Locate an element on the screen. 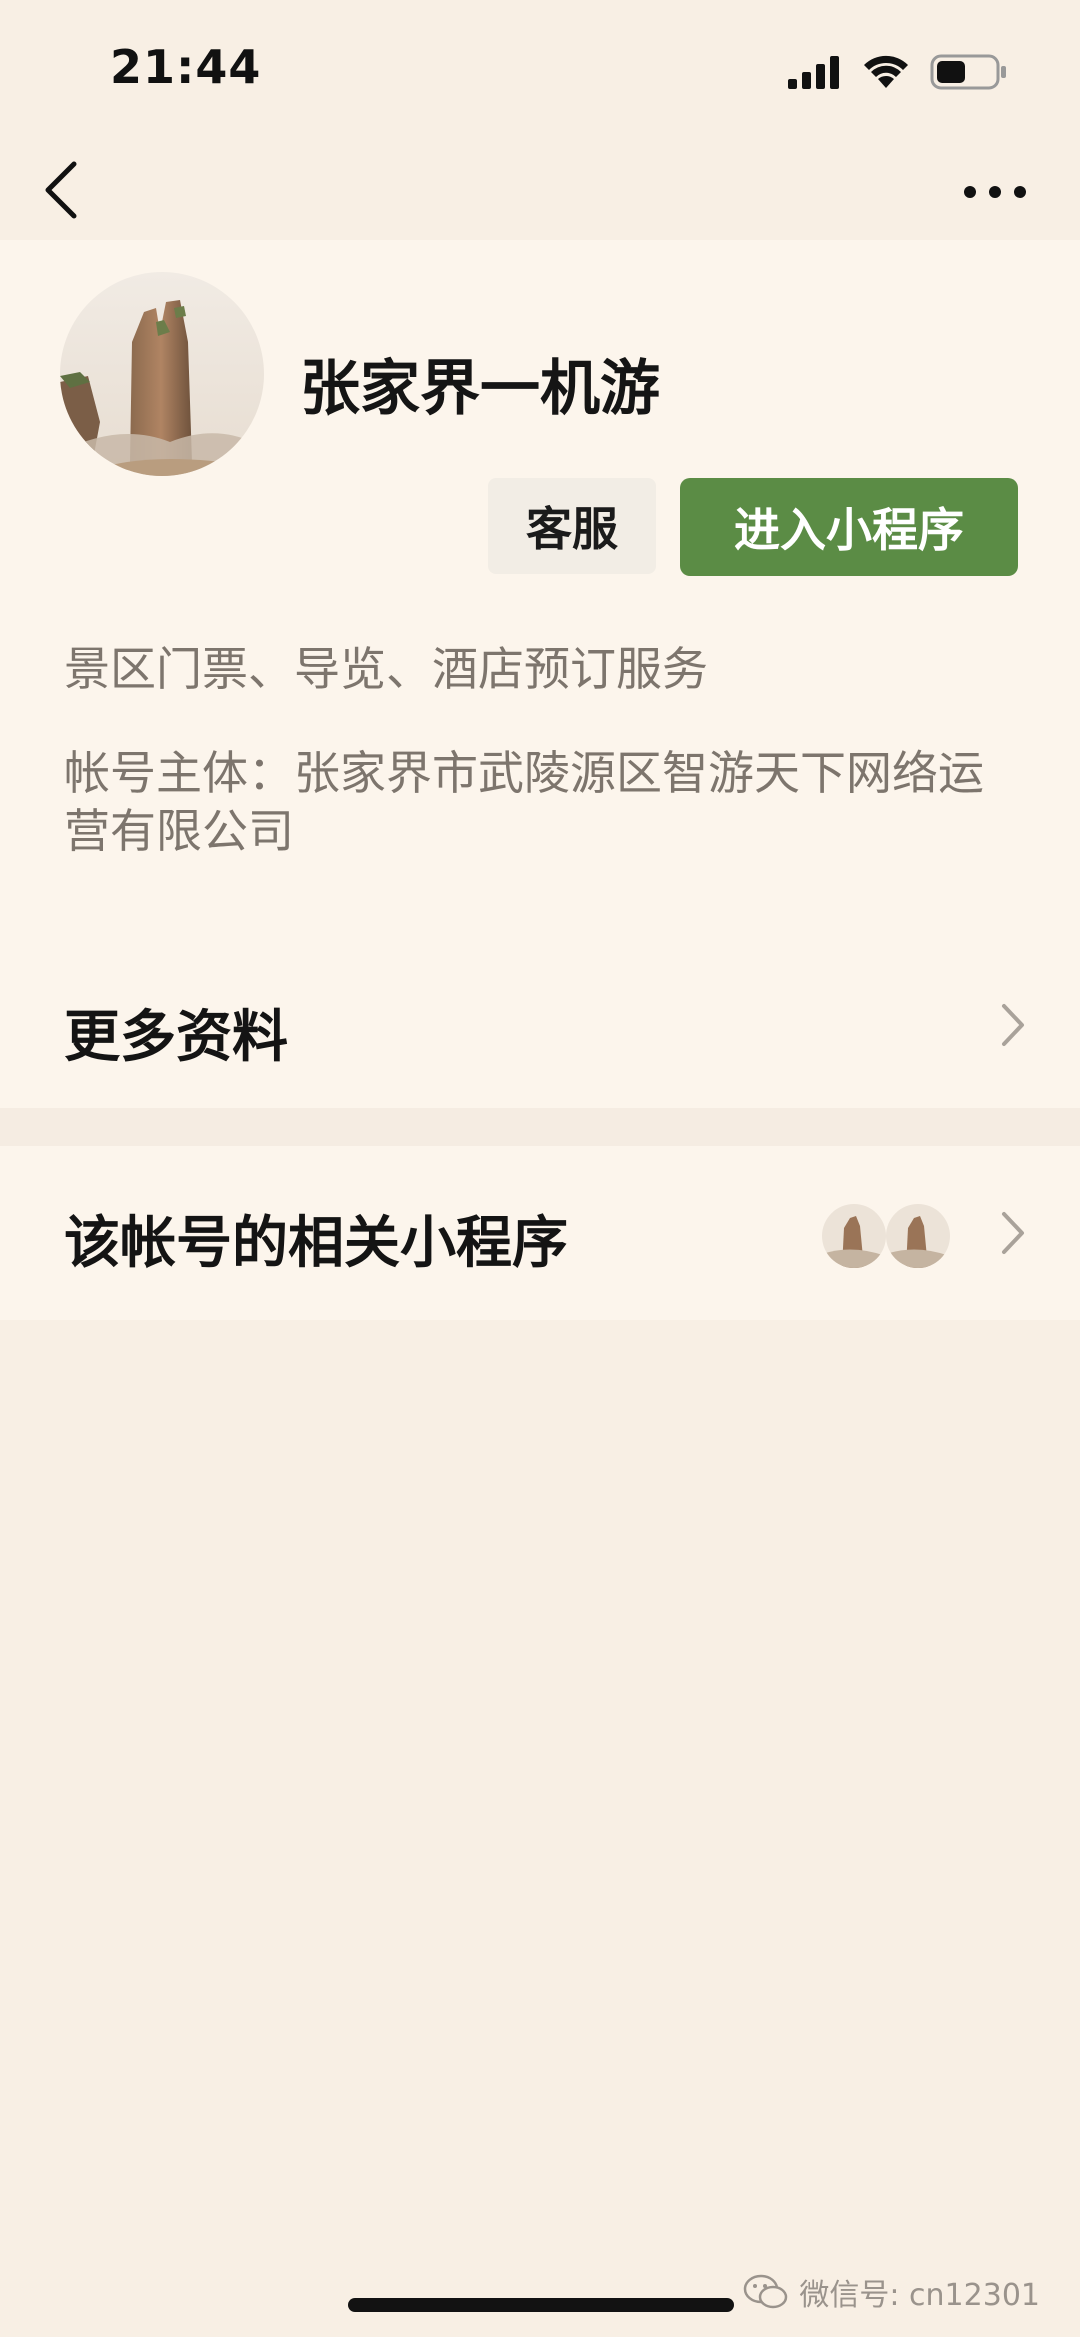  customer-service-button: 客服 is located at coordinates (572, 526).